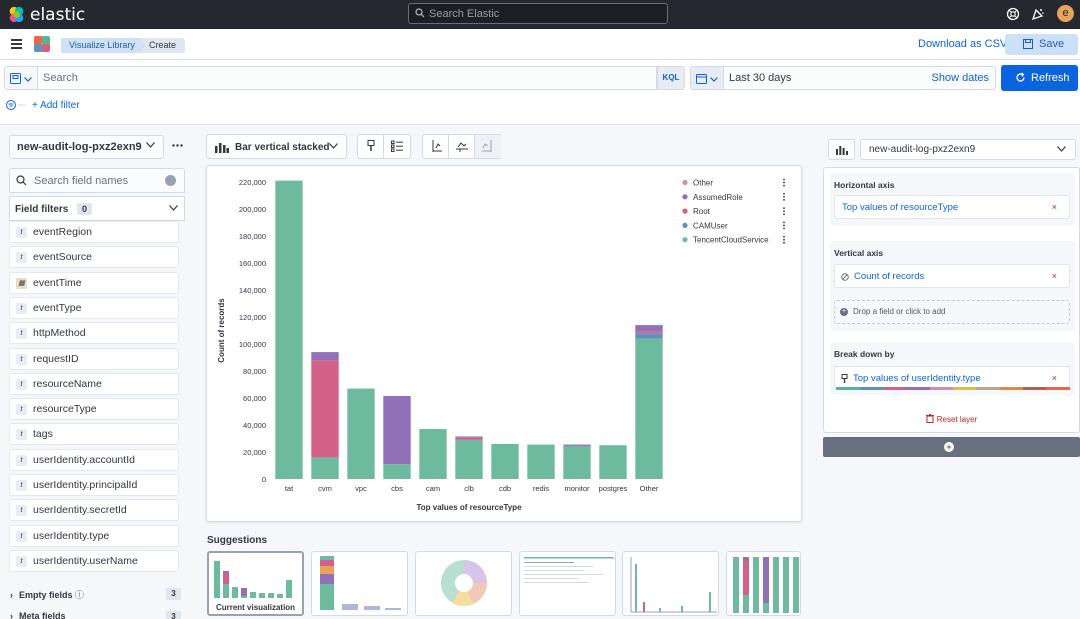 This screenshot has height=619, width=1080. I want to click on refresh-label: Refresh, so click(1050, 78).